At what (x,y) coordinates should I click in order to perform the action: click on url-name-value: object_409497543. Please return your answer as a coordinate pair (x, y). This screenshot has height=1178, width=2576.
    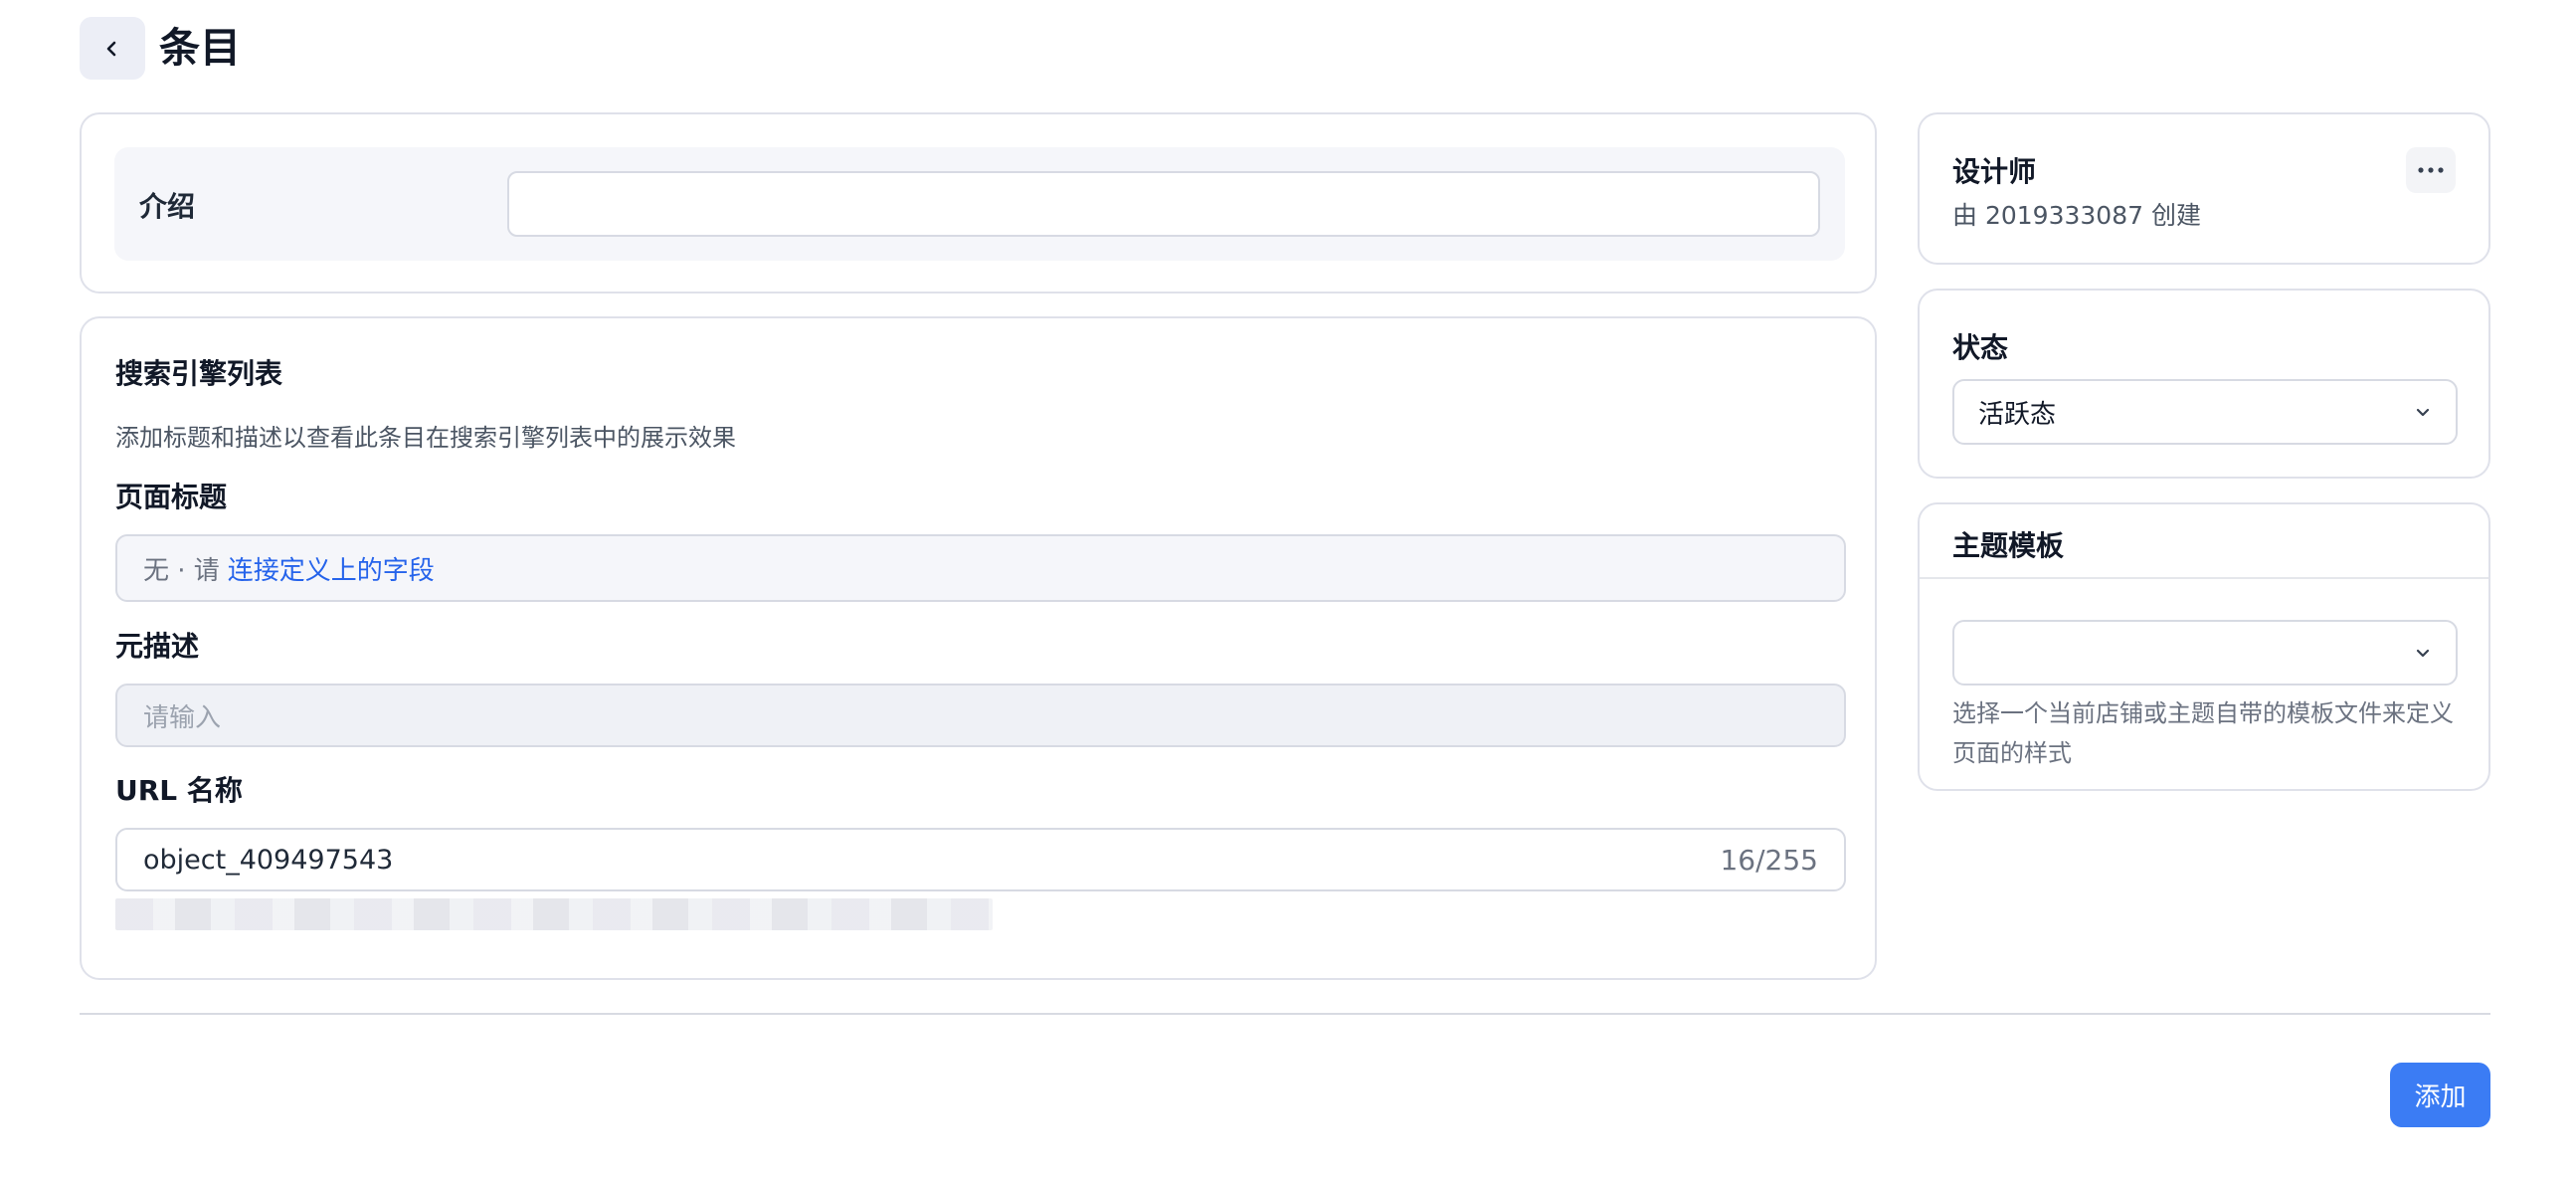
    Looking at the image, I should click on (268, 860).